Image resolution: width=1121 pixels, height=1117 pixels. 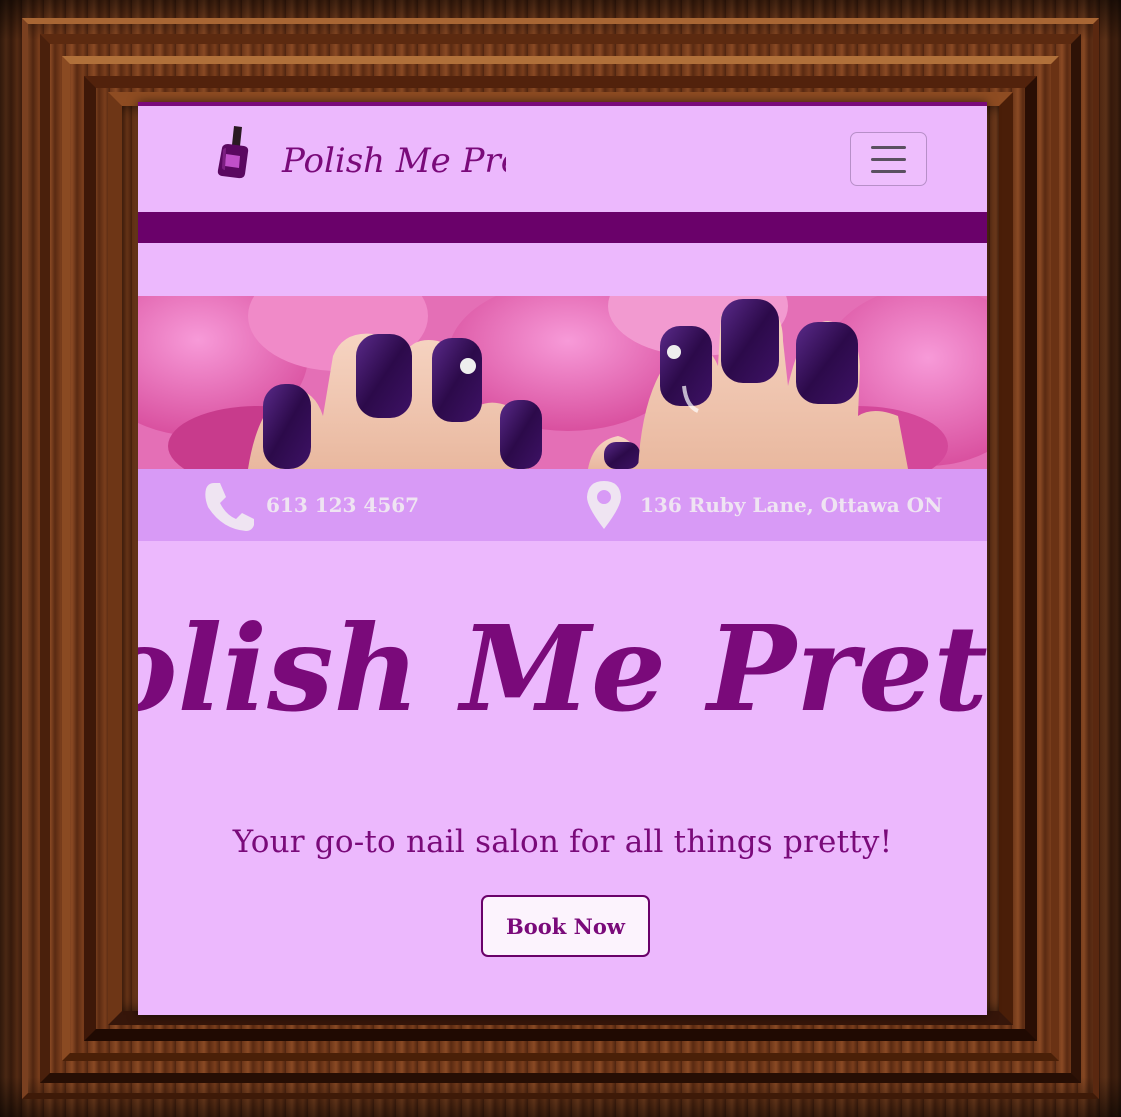 I want to click on brand-logo: Polish Me Pretty, so click(x=393, y=158).